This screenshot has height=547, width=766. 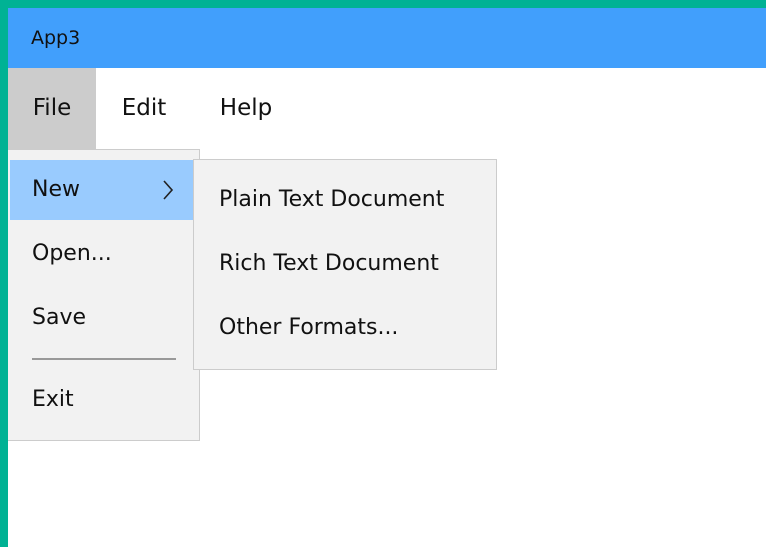 What do you see at coordinates (104, 359) in the screenshot?
I see `menu-separator` at bounding box center [104, 359].